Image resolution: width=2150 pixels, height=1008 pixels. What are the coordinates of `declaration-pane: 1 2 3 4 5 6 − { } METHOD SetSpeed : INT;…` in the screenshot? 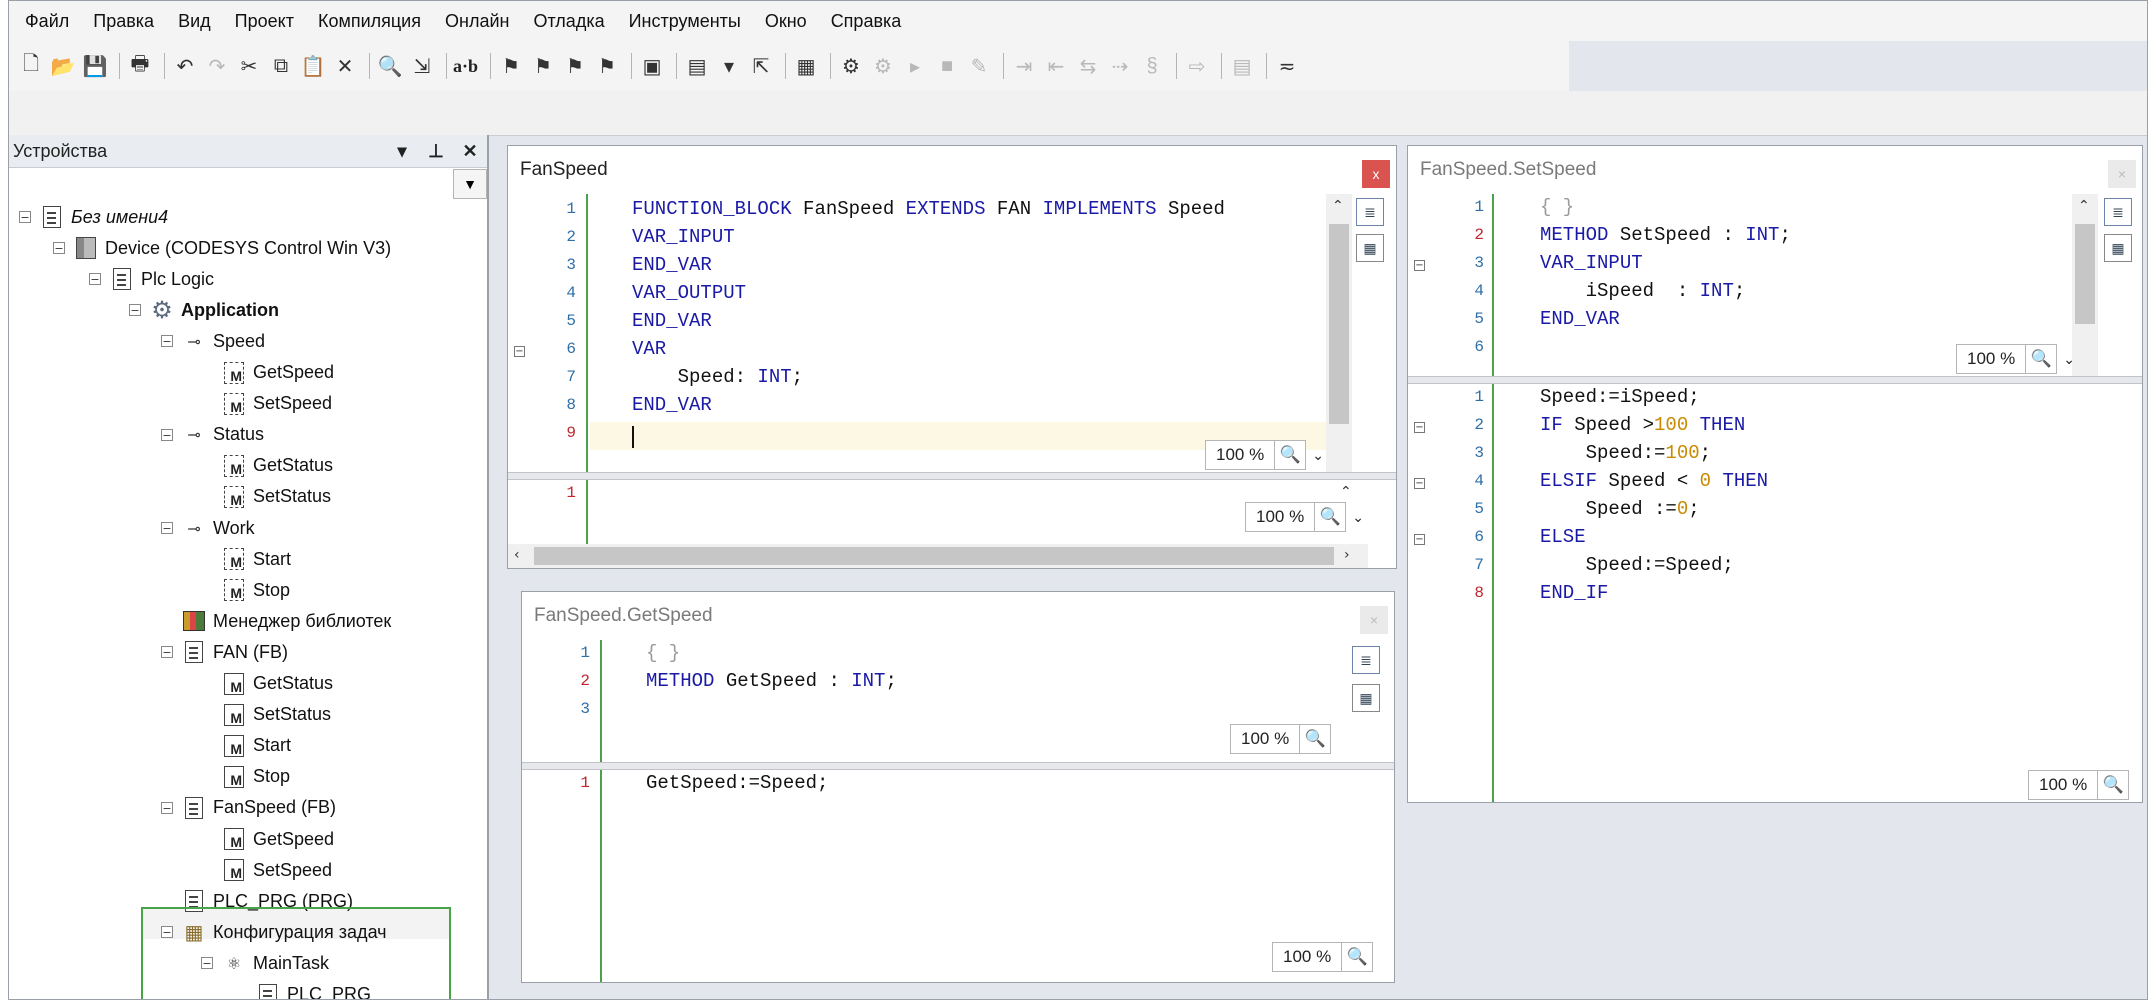 It's located at (1775, 285).